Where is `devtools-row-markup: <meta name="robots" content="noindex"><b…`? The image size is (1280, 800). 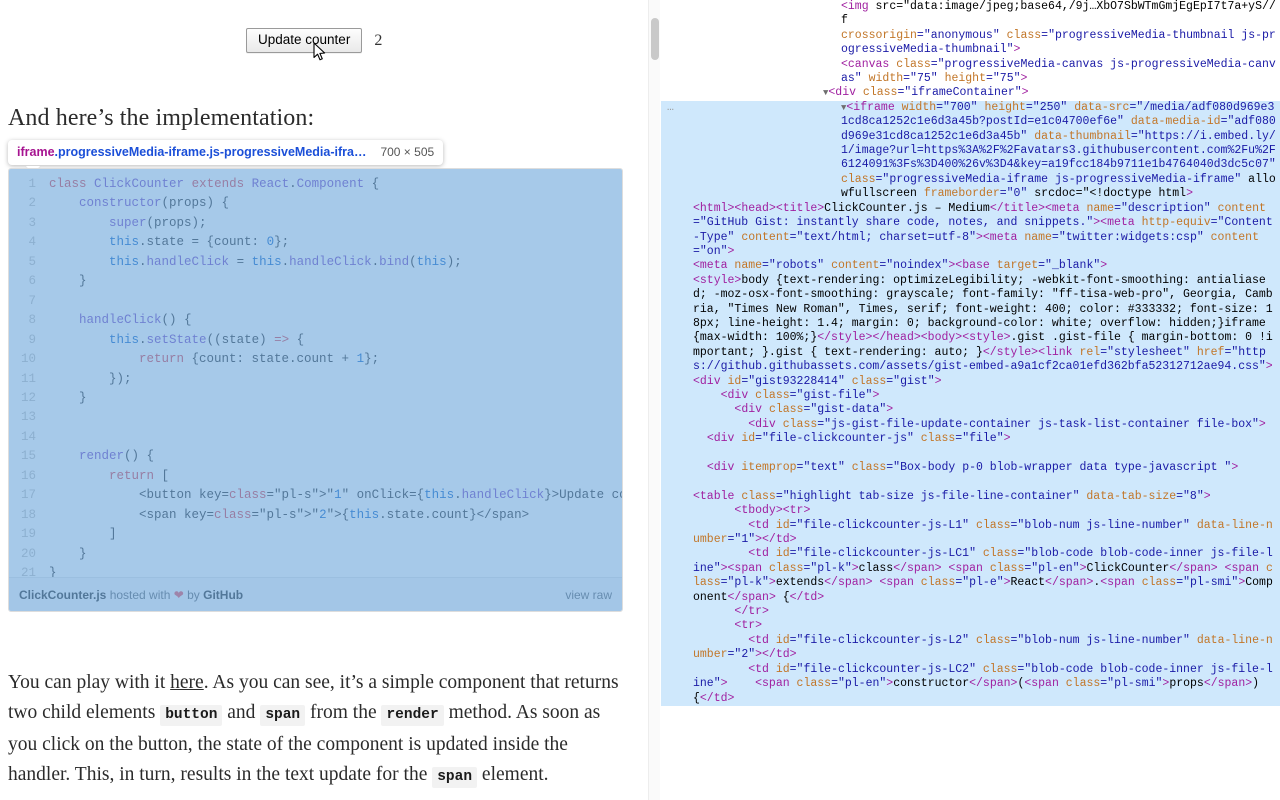 devtools-row-markup: <meta name="robots" content="noindex"><b… is located at coordinates (900, 266).